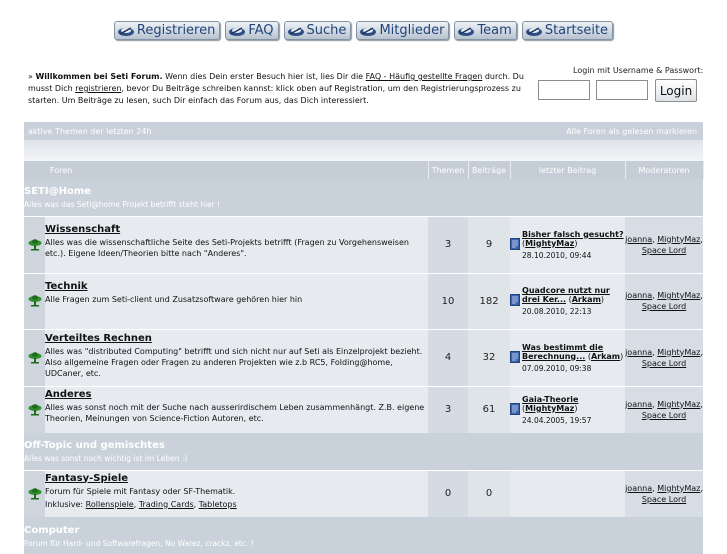  Describe the element at coordinates (261, 30) in the screenshot. I see `nav-faq-label: FAQ` at that location.